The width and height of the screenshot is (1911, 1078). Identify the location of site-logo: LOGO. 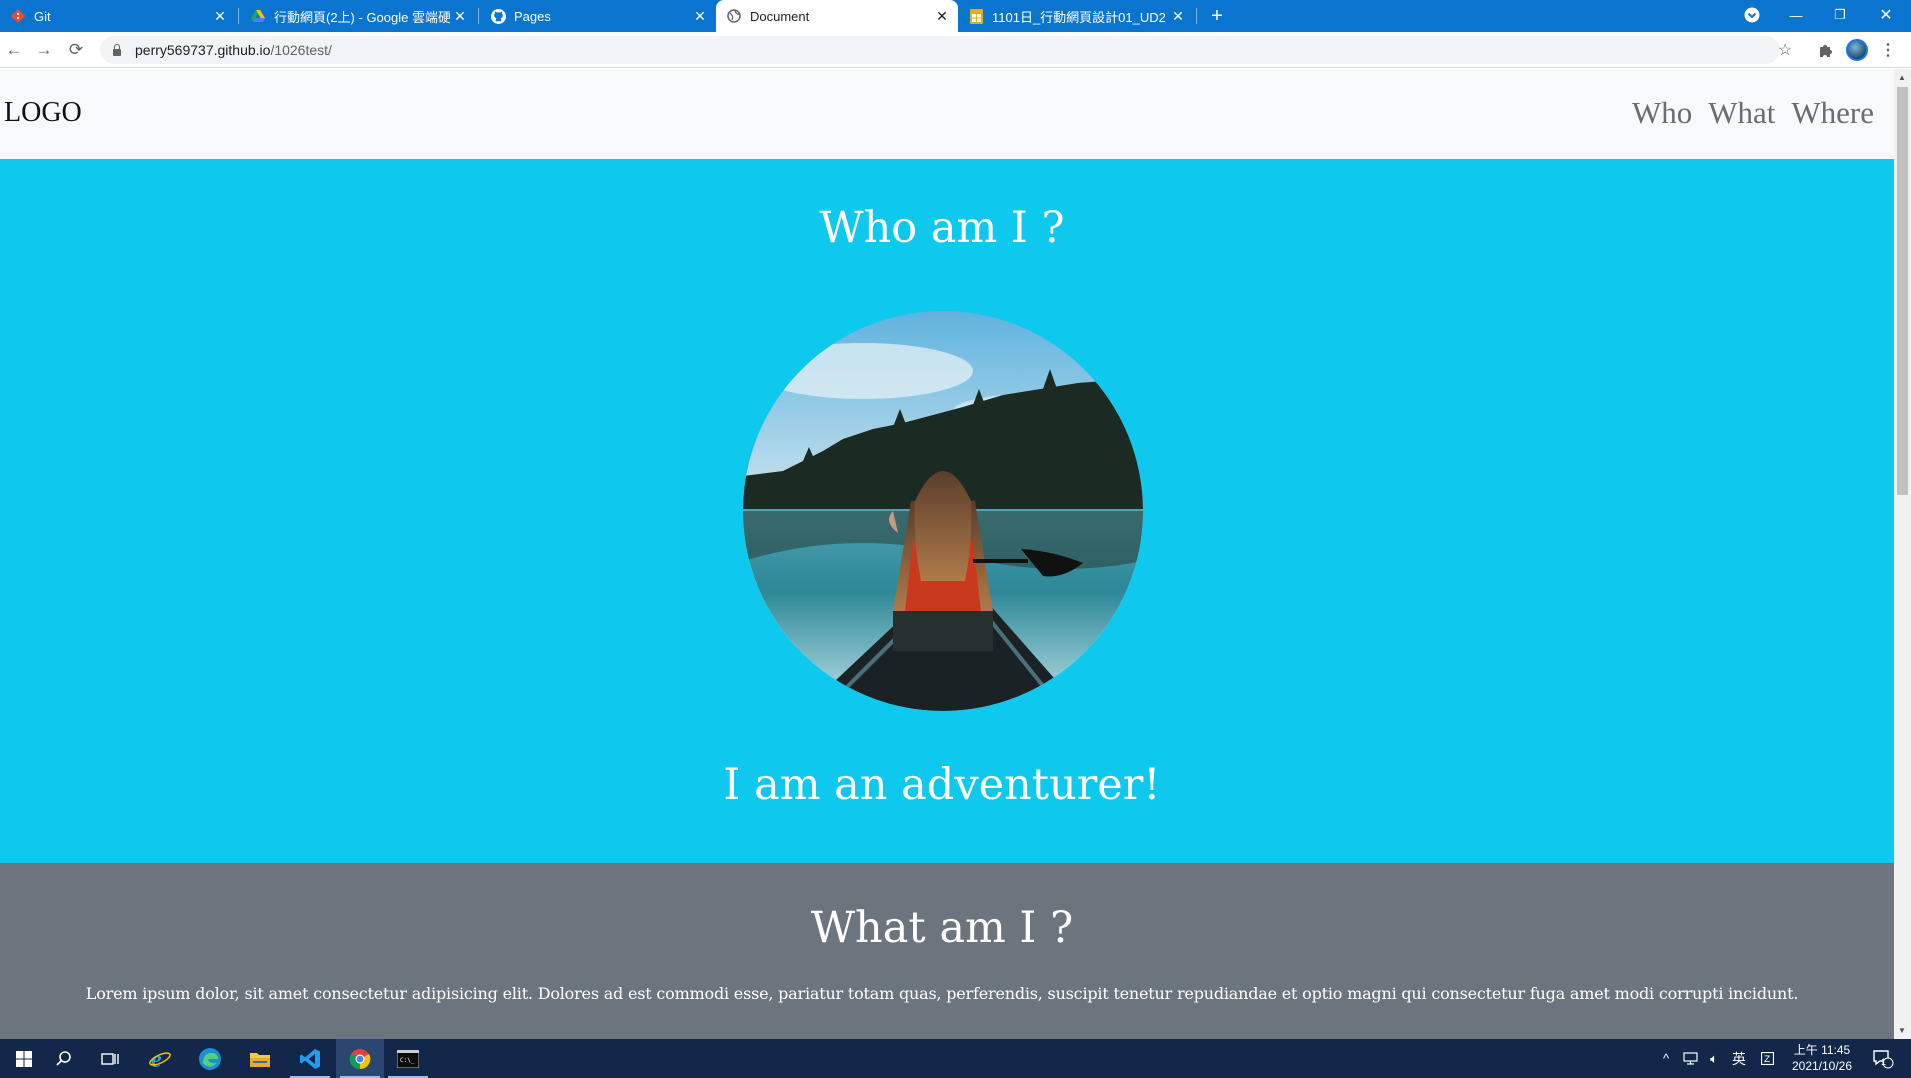
(43, 113).